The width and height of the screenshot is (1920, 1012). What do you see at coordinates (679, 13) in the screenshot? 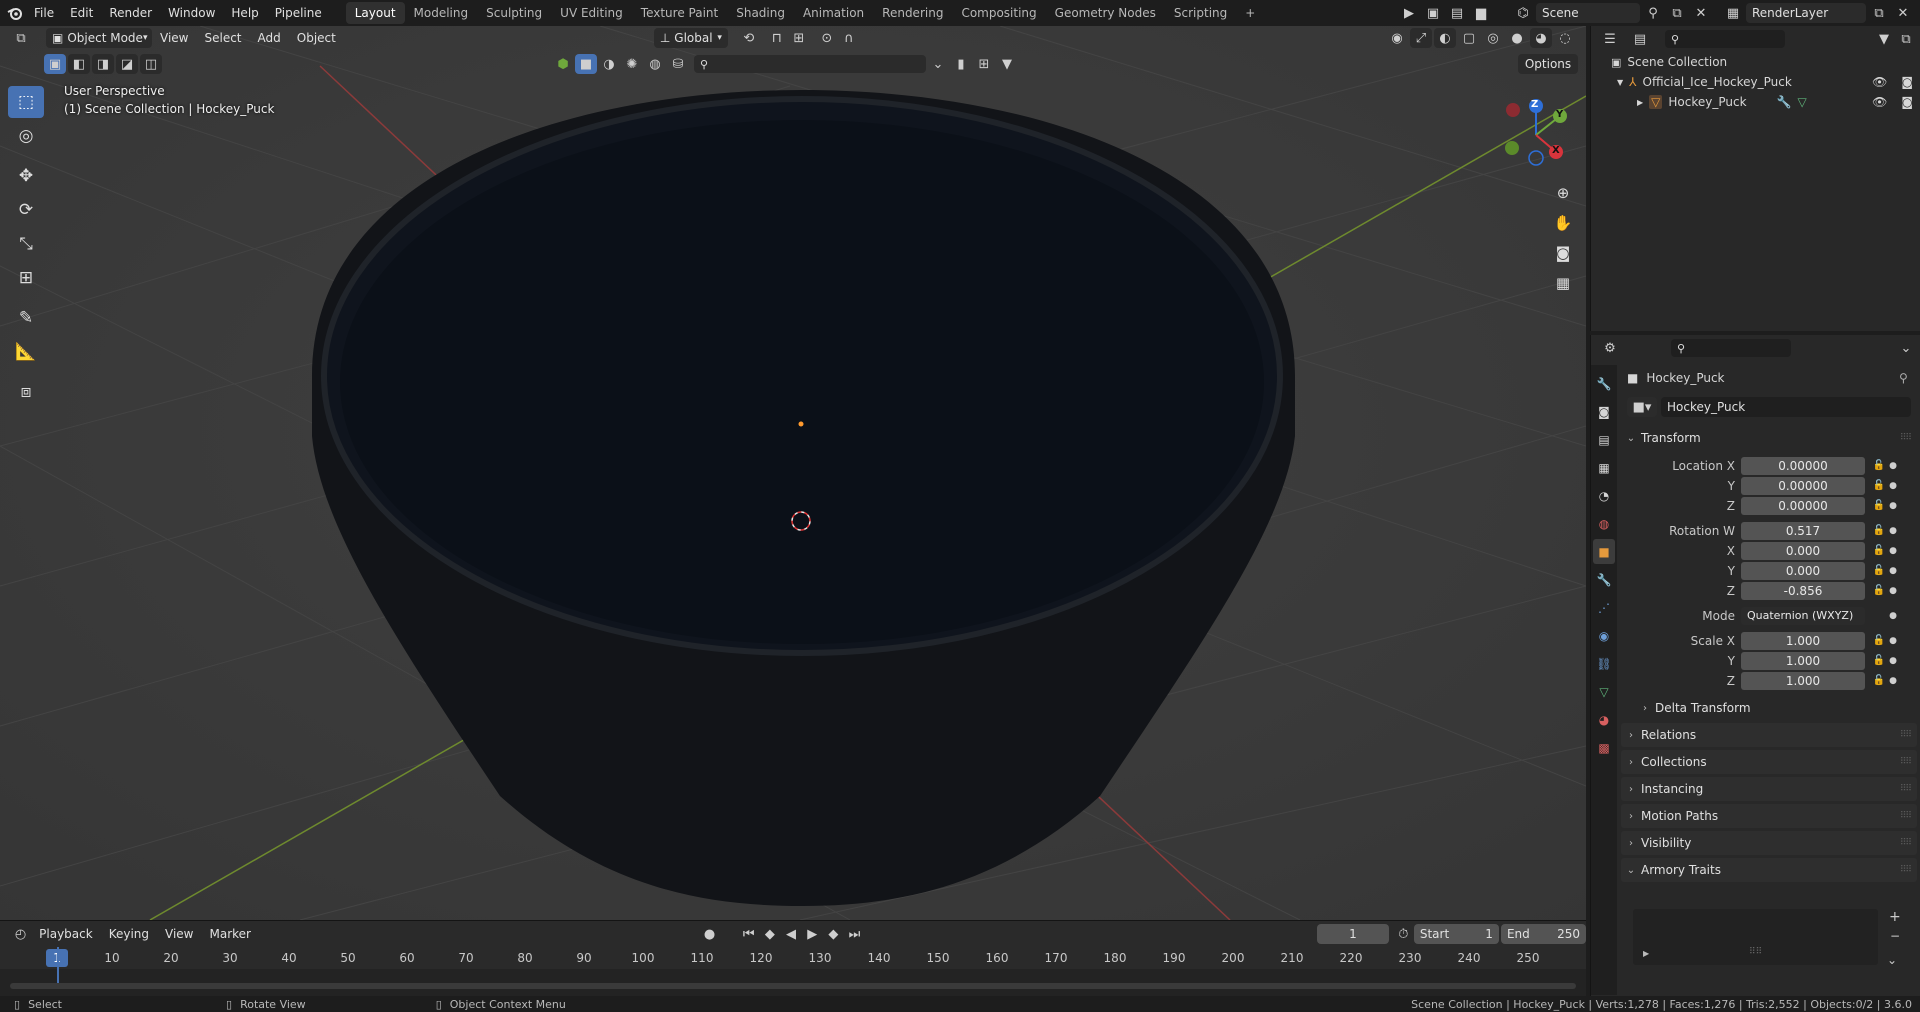
I see `tab-texture-paint: Texture Paint` at bounding box center [679, 13].